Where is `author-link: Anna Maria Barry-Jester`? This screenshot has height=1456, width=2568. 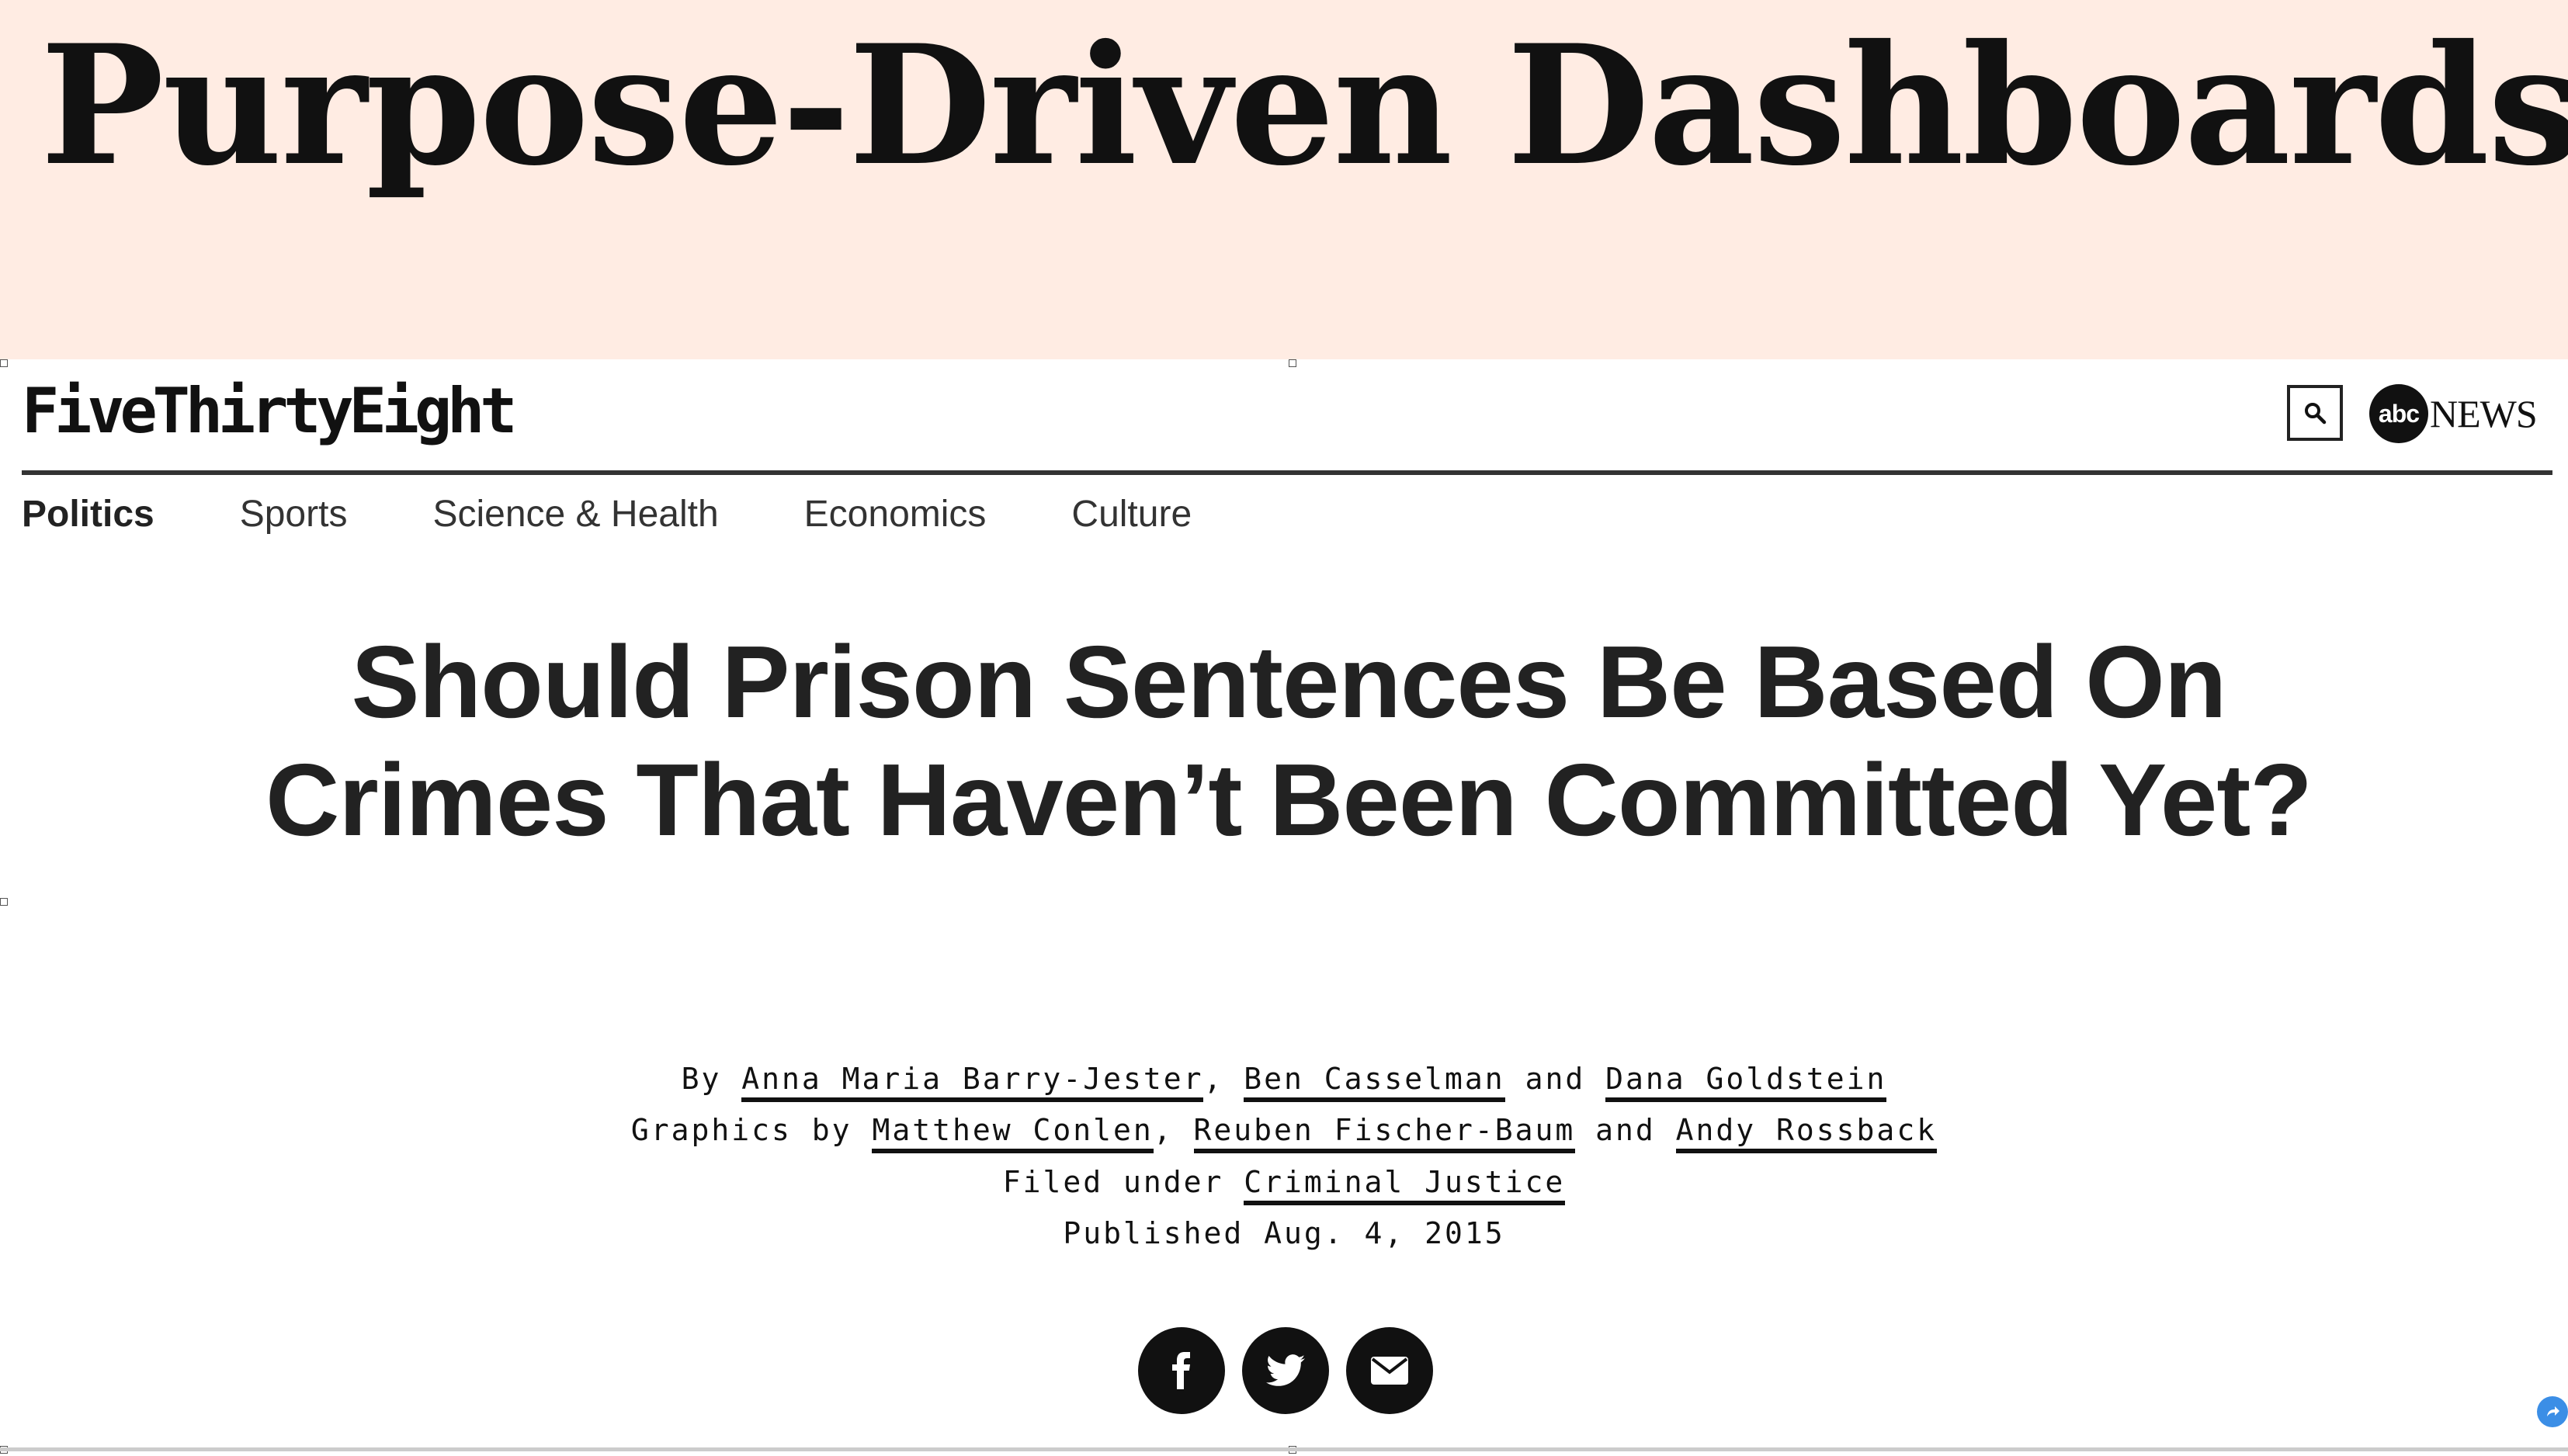
author-link: Anna Maria Barry-Jester is located at coordinates (973, 1082).